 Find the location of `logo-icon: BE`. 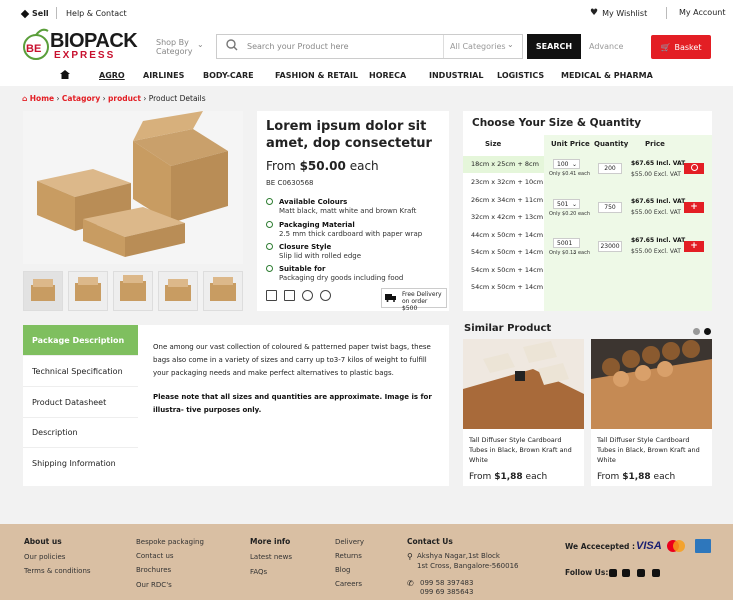

logo-icon: BE is located at coordinates (36, 44).